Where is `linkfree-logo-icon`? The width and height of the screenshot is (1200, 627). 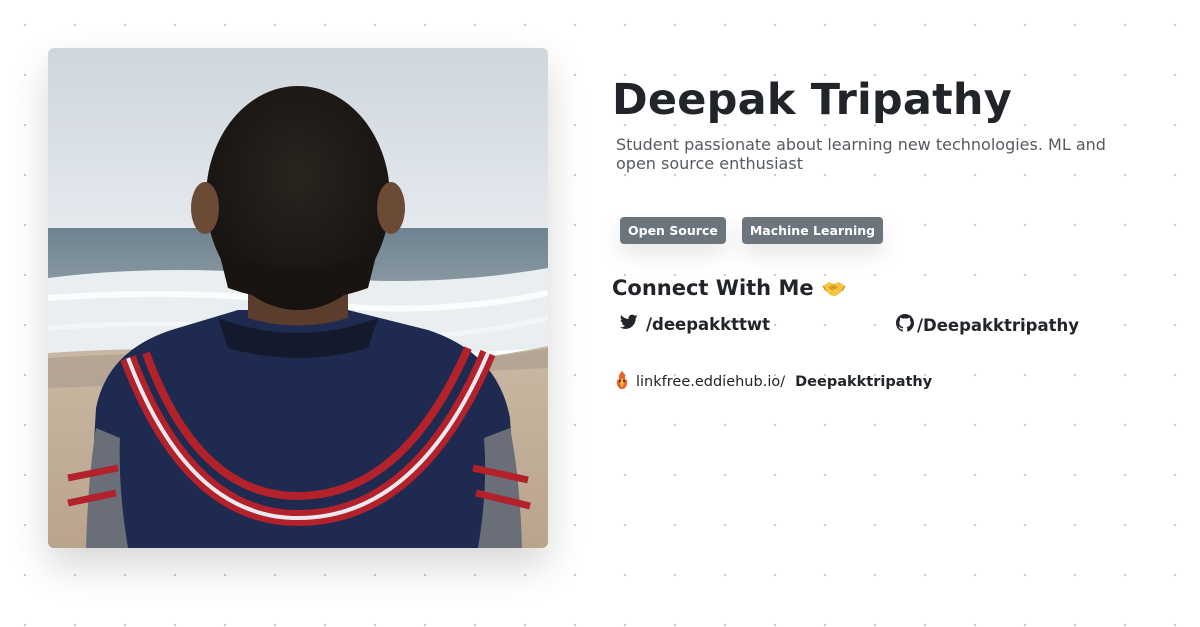
linkfree-logo-icon is located at coordinates (622, 382).